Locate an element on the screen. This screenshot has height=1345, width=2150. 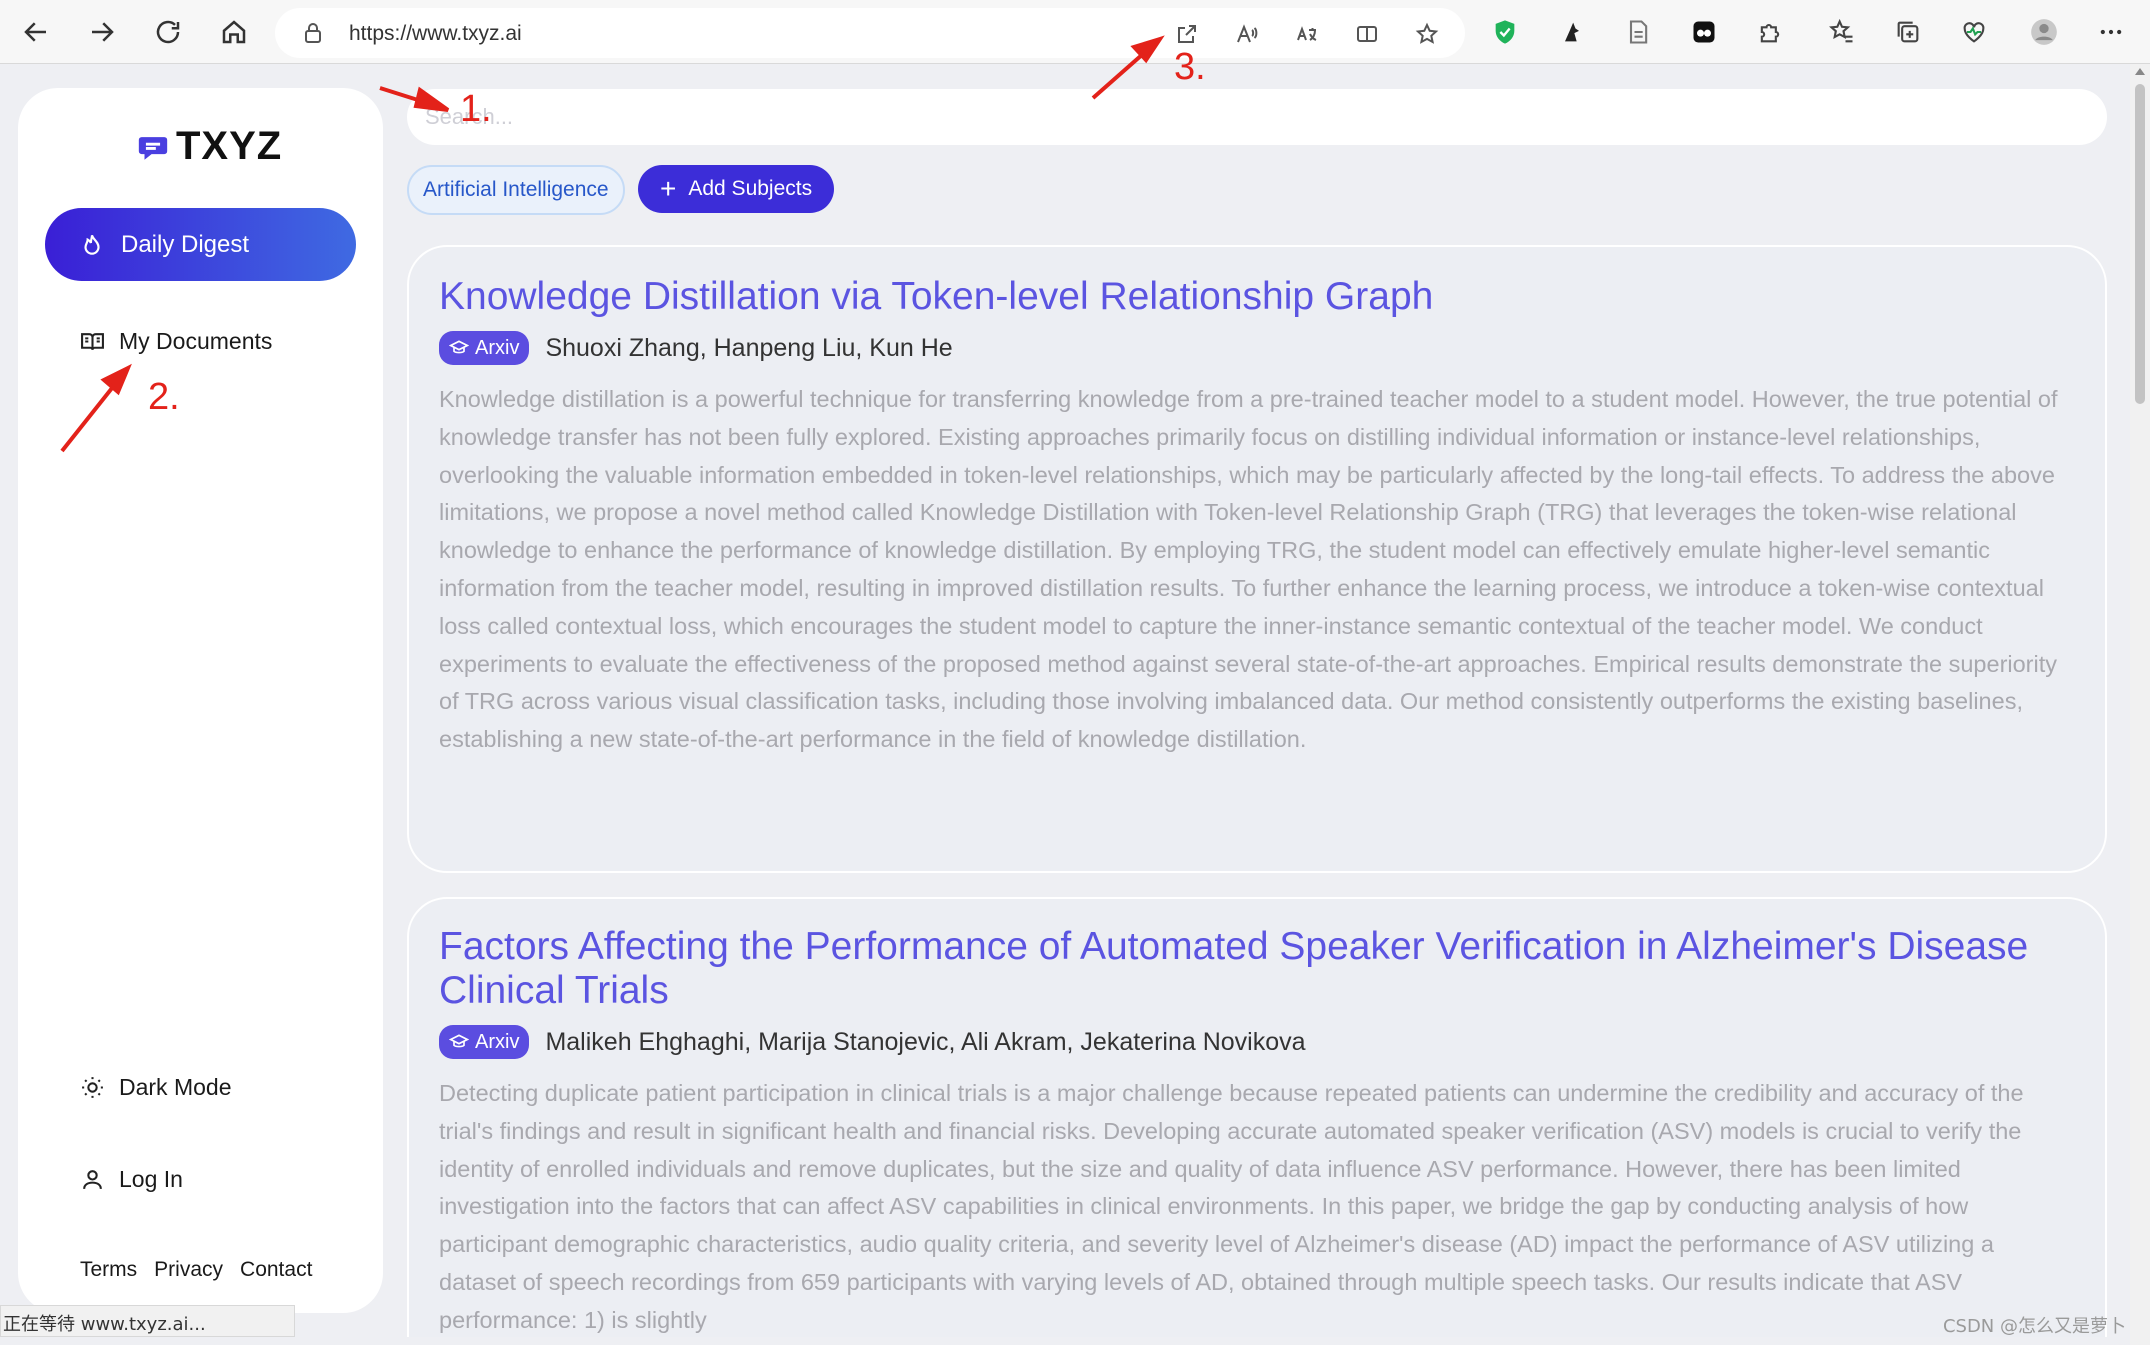
shield-extension-icon is located at coordinates (1505, 32).